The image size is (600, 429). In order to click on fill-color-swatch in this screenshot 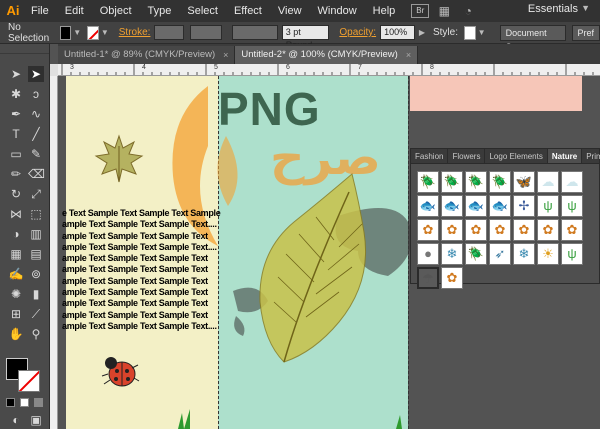, I will do `click(65, 32)`.